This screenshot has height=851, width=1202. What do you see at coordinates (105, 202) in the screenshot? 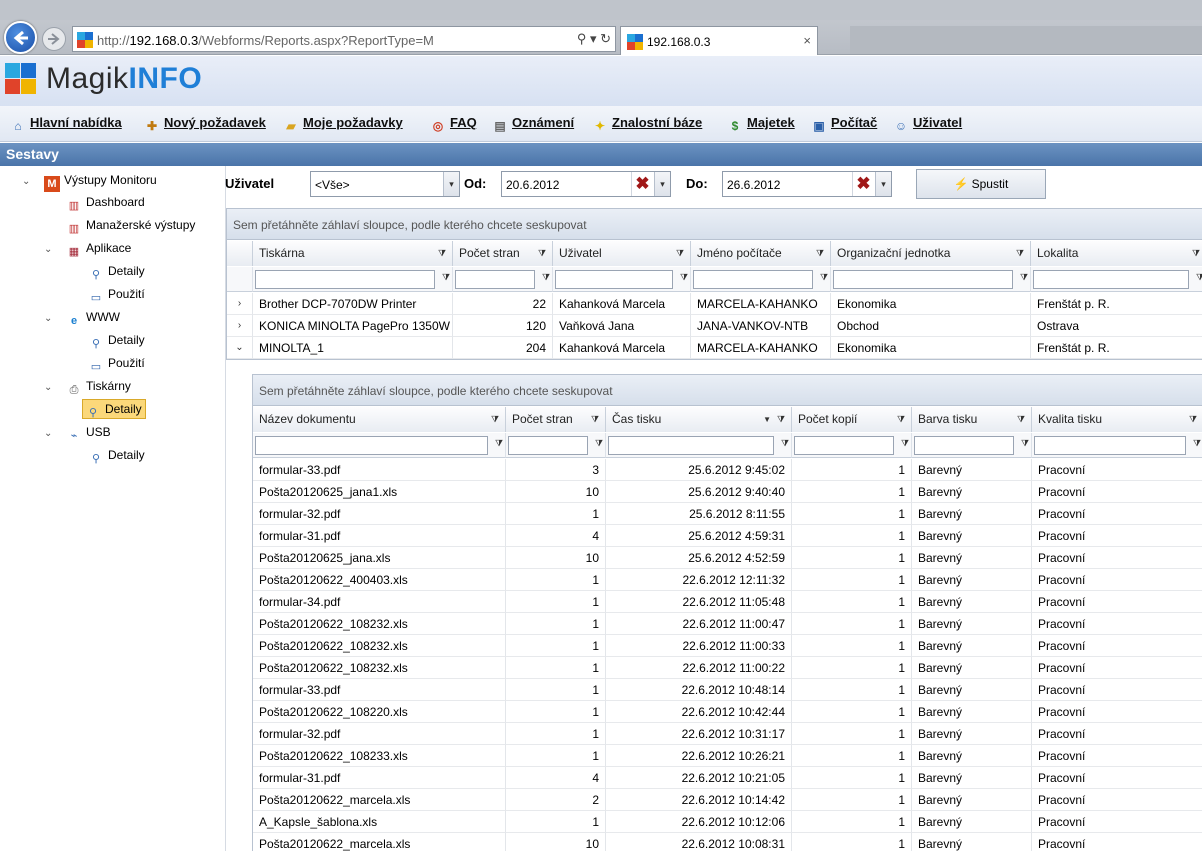
I see `tree-node-dashboard: ▥ Dashboard` at bounding box center [105, 202].